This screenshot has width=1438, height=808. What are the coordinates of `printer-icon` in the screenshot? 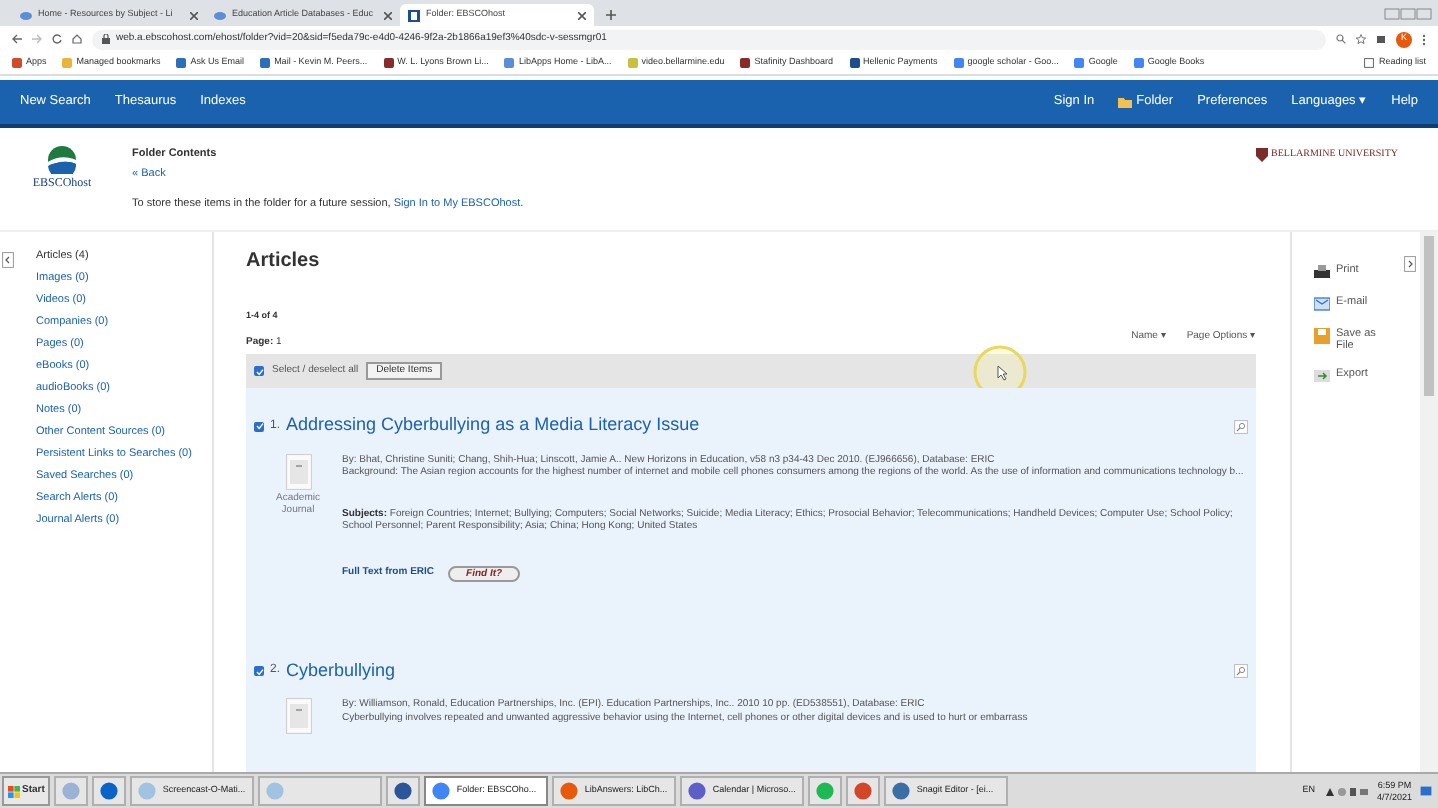 It's located at (1322, 272).